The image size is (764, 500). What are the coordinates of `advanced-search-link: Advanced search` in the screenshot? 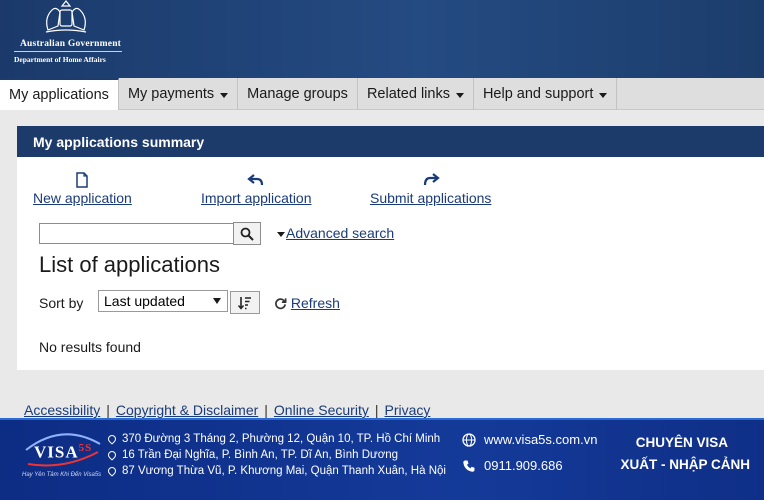 It's located at (335, 233).